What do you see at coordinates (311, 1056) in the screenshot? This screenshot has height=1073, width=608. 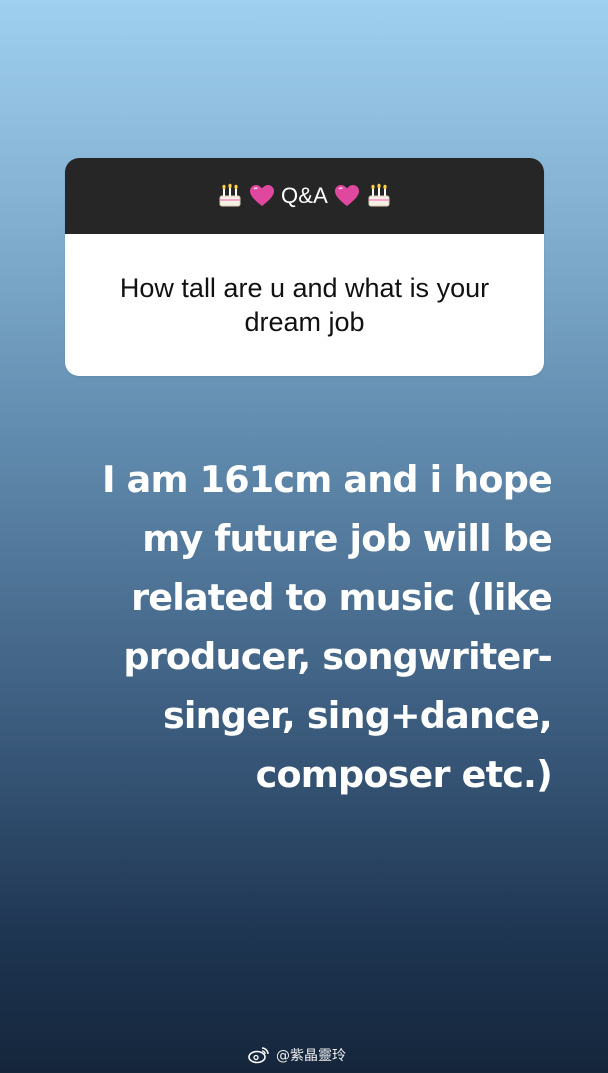 I see `watermark-text: @紫晶靈玲` at bounding box center [311, 1056].